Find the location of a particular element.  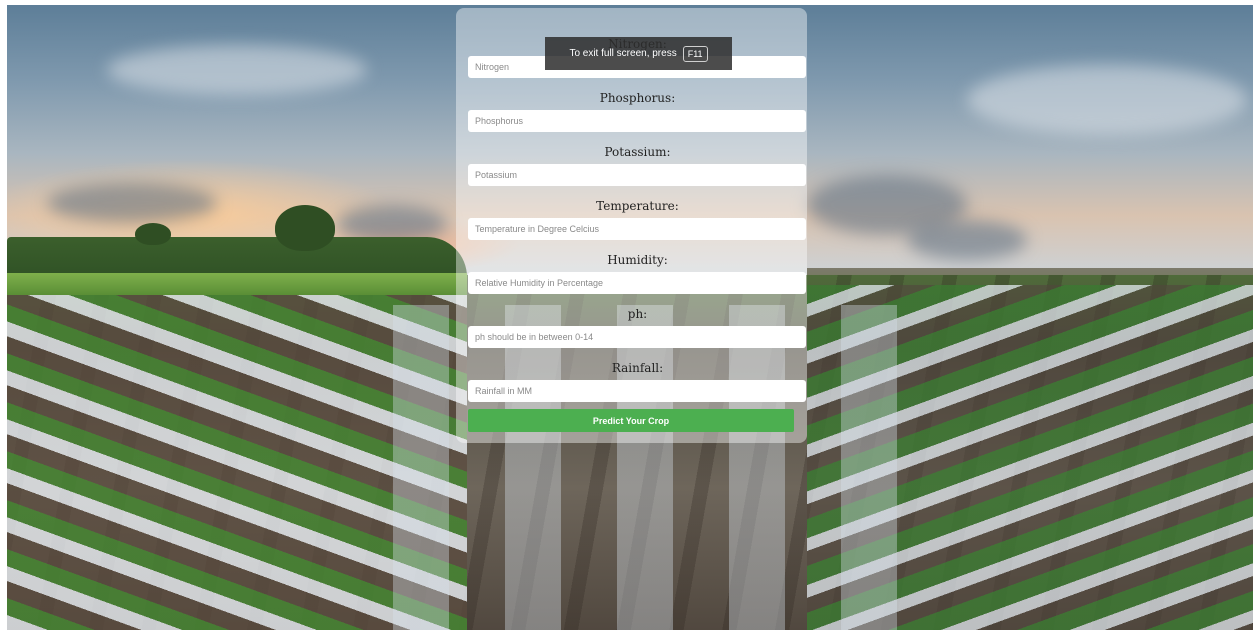

humidity-label: Humidity: is located at coordinates (637, 260).